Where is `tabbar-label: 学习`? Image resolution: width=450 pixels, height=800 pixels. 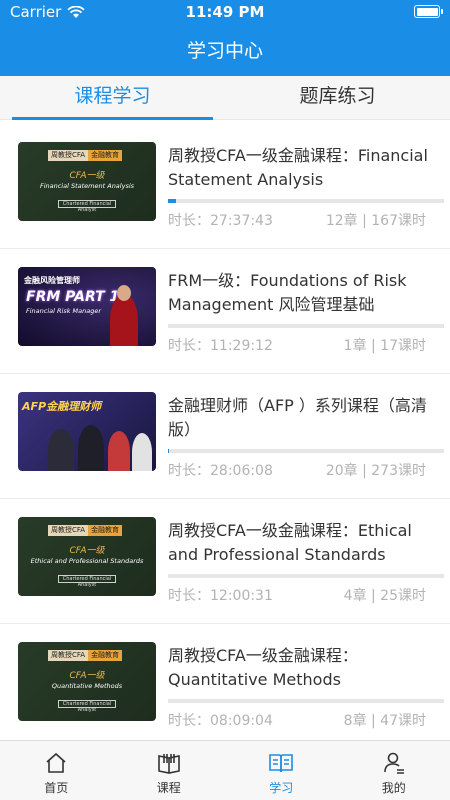
tabbar-label: 学习 is located at coordinates (281, 788).